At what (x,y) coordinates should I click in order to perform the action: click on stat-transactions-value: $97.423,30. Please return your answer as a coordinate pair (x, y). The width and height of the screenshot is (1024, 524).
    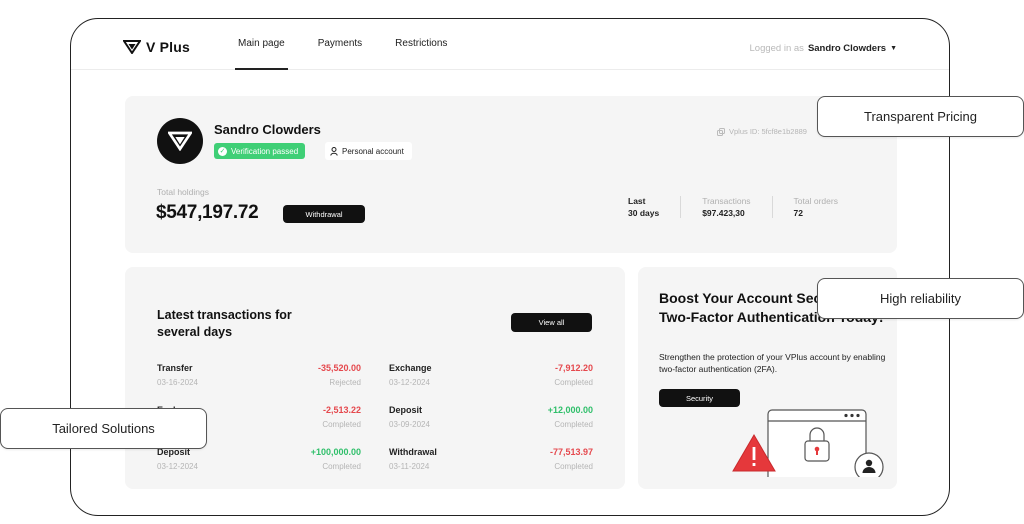
    Looking at the image, I should click on (723, 213).